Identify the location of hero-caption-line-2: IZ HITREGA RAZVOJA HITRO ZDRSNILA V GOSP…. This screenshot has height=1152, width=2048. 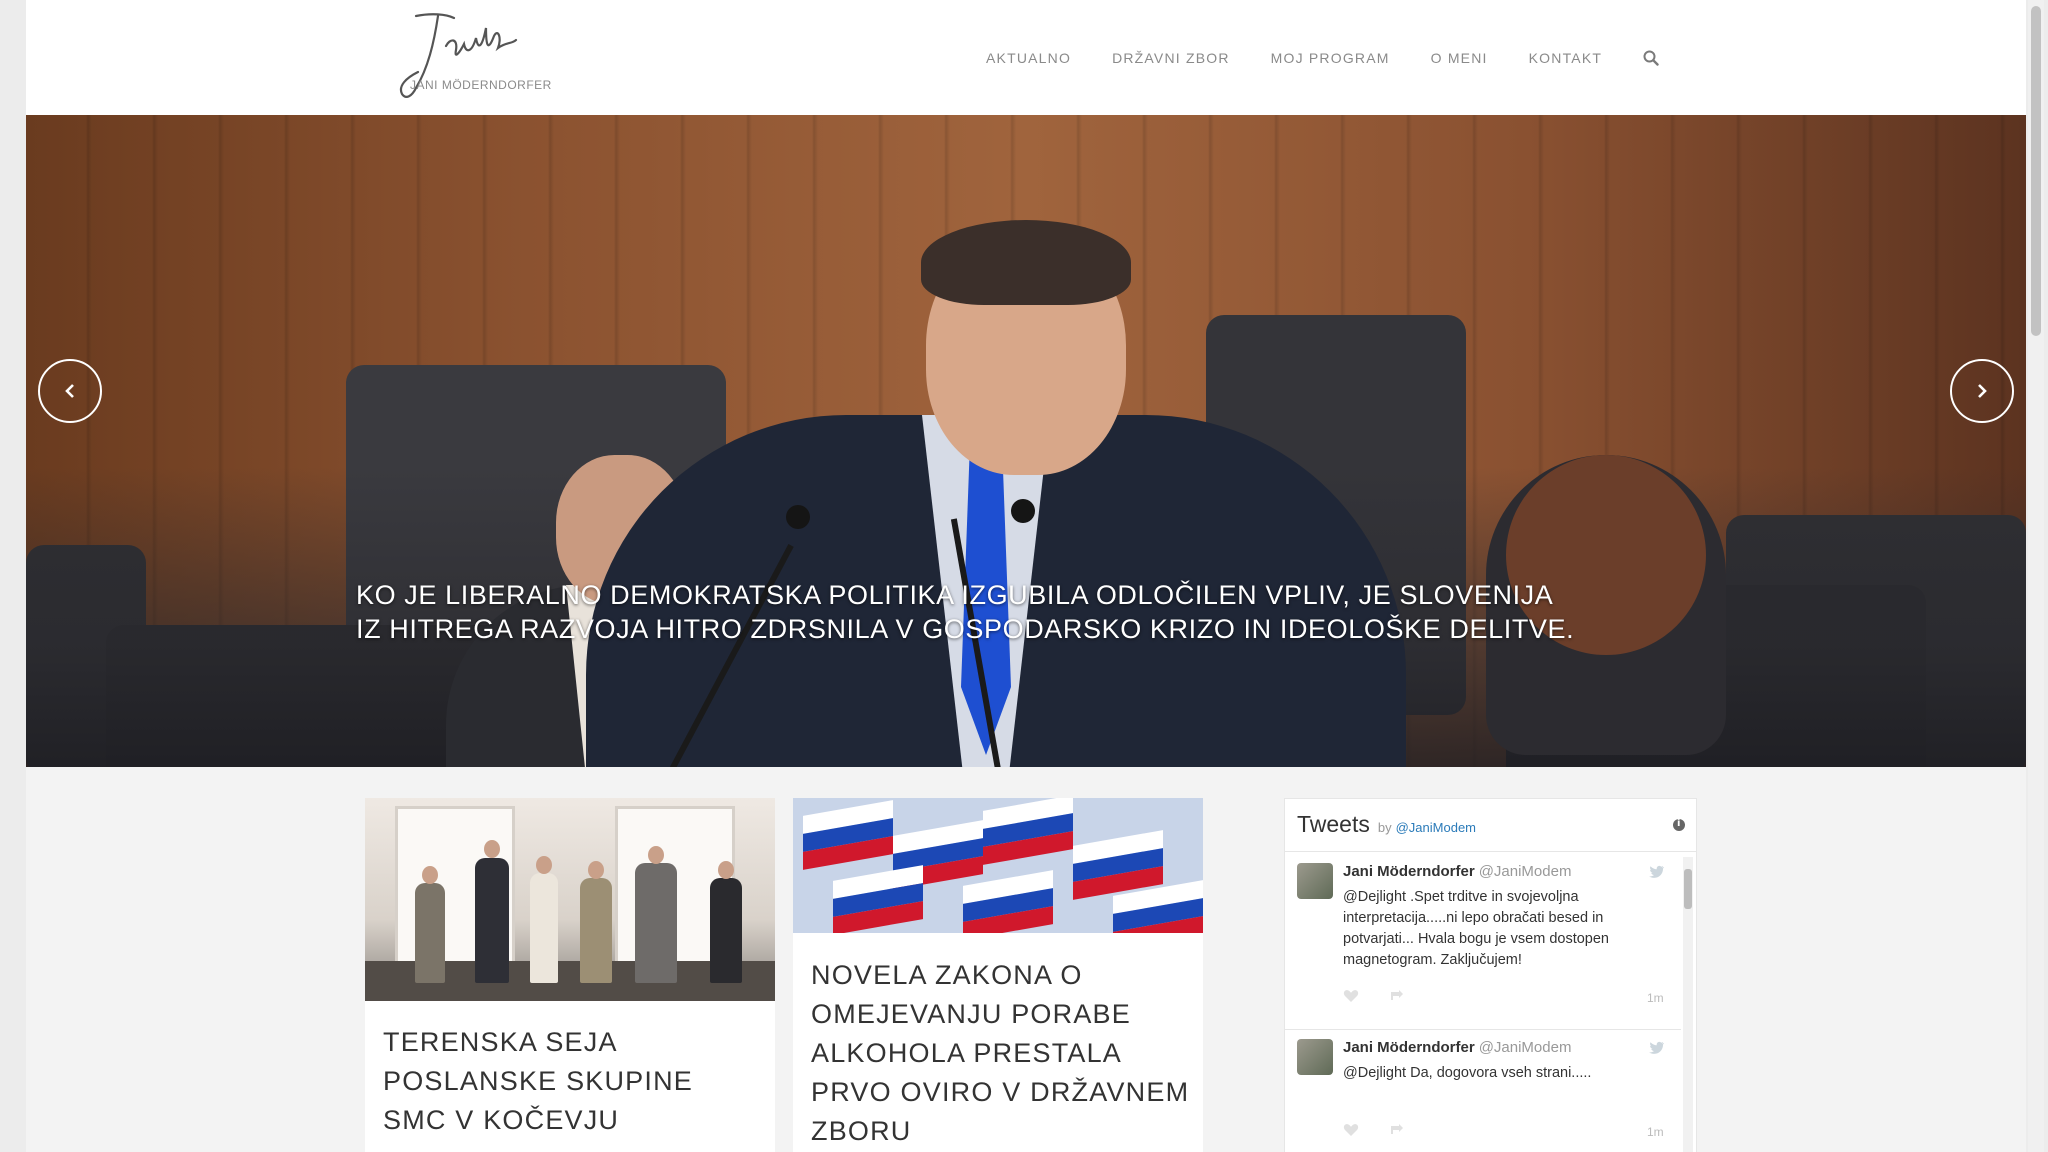
(965, 629).